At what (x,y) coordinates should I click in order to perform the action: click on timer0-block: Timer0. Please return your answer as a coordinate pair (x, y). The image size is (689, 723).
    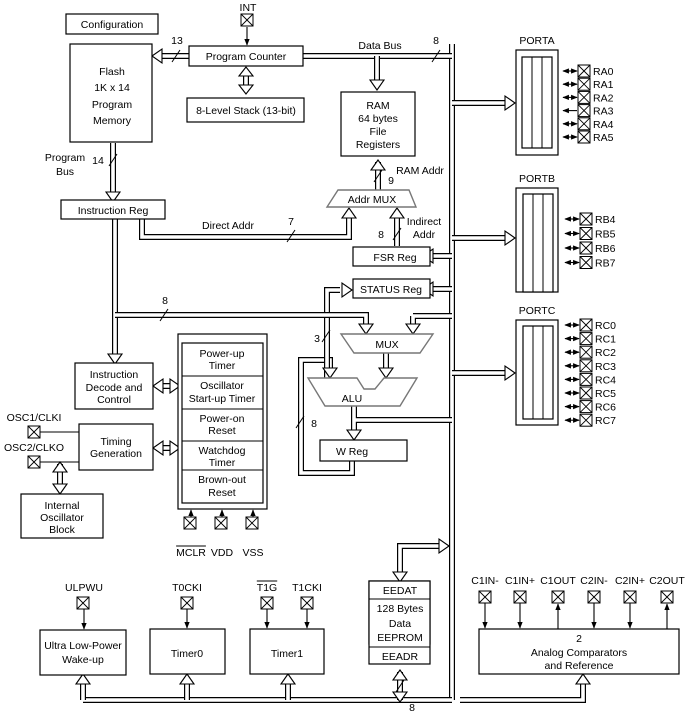
    Looking at the image, I should click on (187, 651).